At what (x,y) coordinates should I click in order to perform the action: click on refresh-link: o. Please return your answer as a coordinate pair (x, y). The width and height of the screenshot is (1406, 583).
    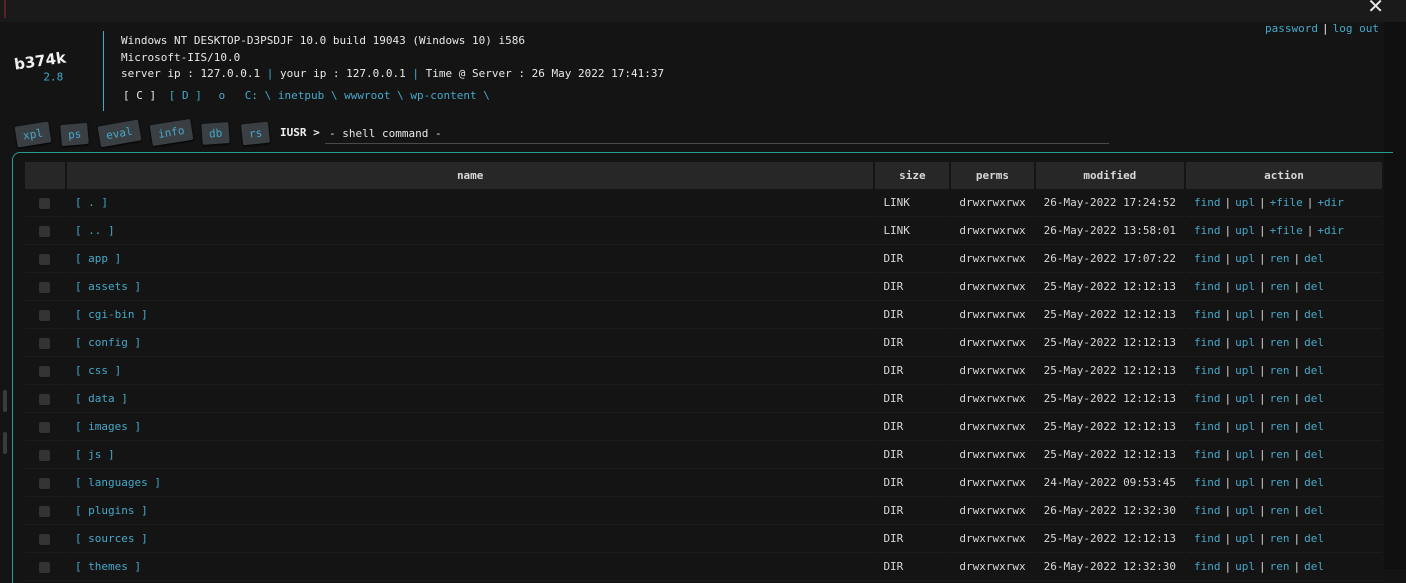
    Looking at the image, I should click on (222, 95).